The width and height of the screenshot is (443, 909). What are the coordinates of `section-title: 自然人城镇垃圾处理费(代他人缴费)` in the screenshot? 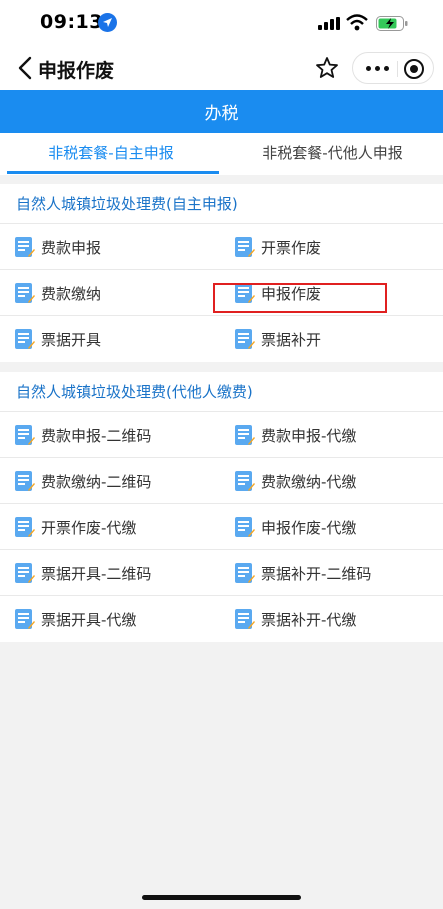 It's located at (221, 392).